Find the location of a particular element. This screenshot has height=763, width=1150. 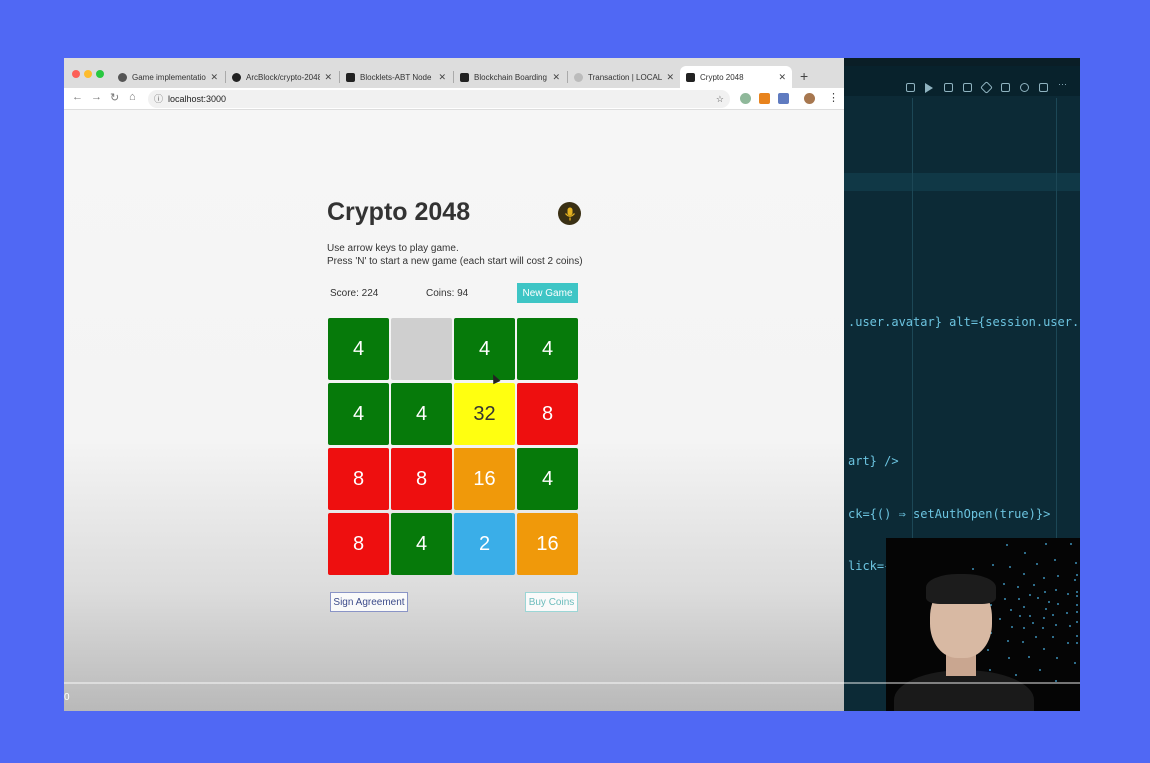

highlighted-line is located at coordinates (962, 182).